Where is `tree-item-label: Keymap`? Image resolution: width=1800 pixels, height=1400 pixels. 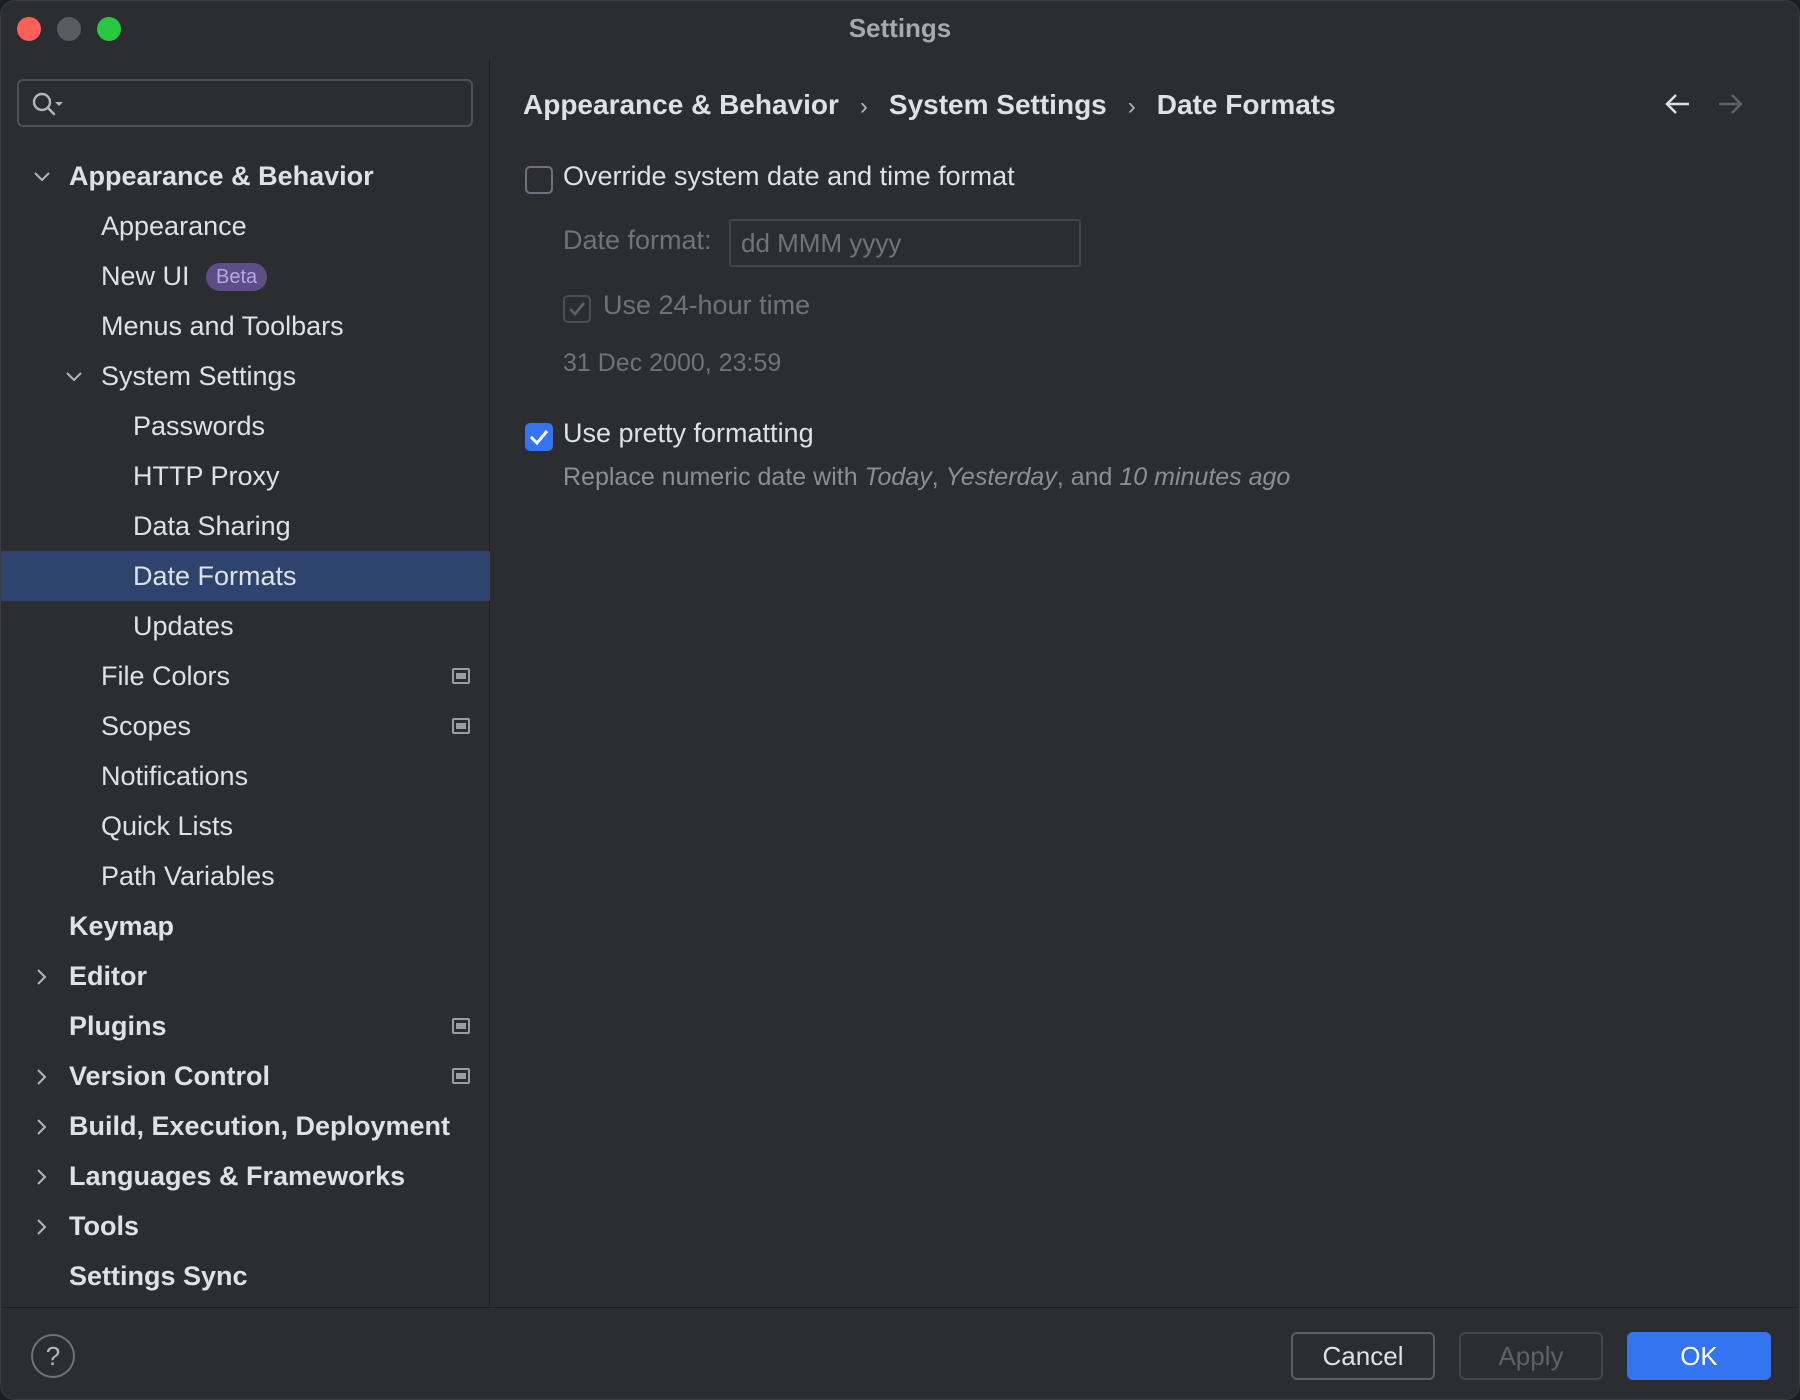
tree-item-label: Keymap is located at coordinates (121, 926).